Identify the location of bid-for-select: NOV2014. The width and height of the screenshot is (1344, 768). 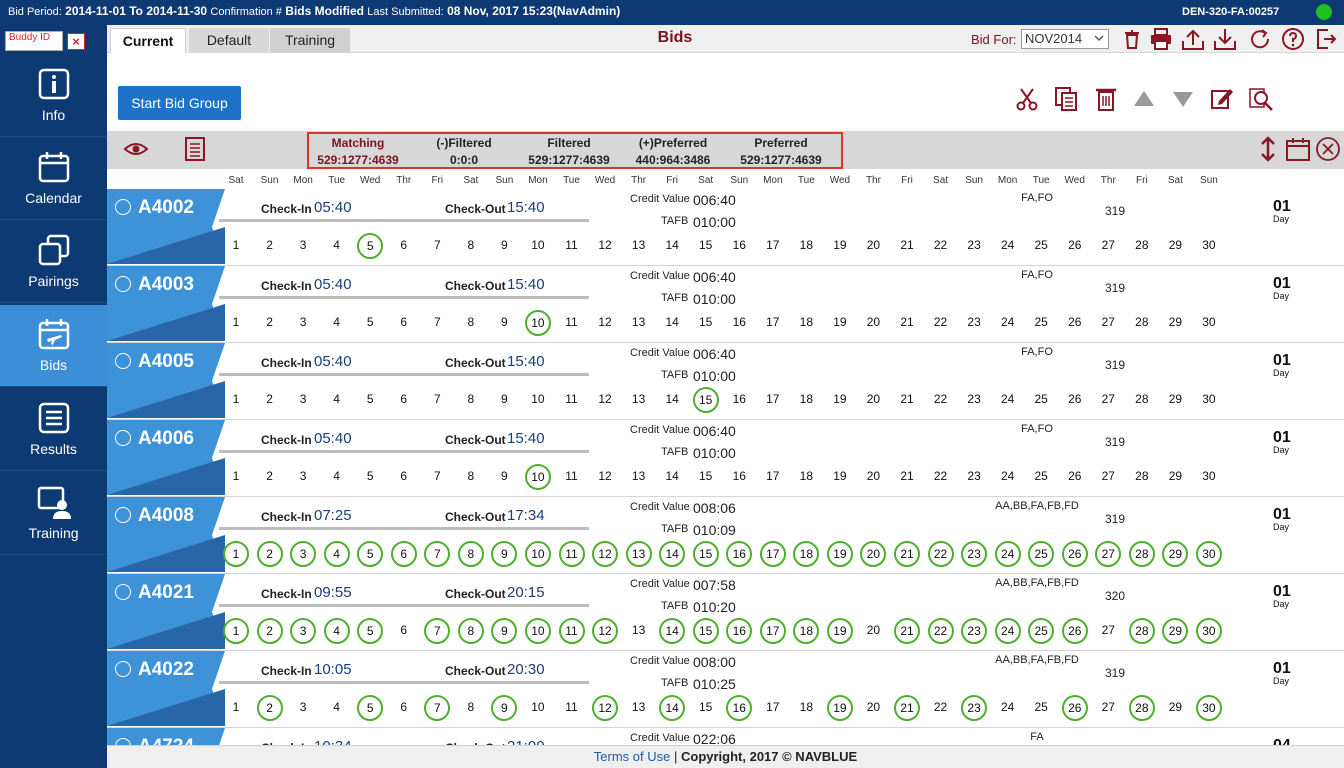
(1065, 39).